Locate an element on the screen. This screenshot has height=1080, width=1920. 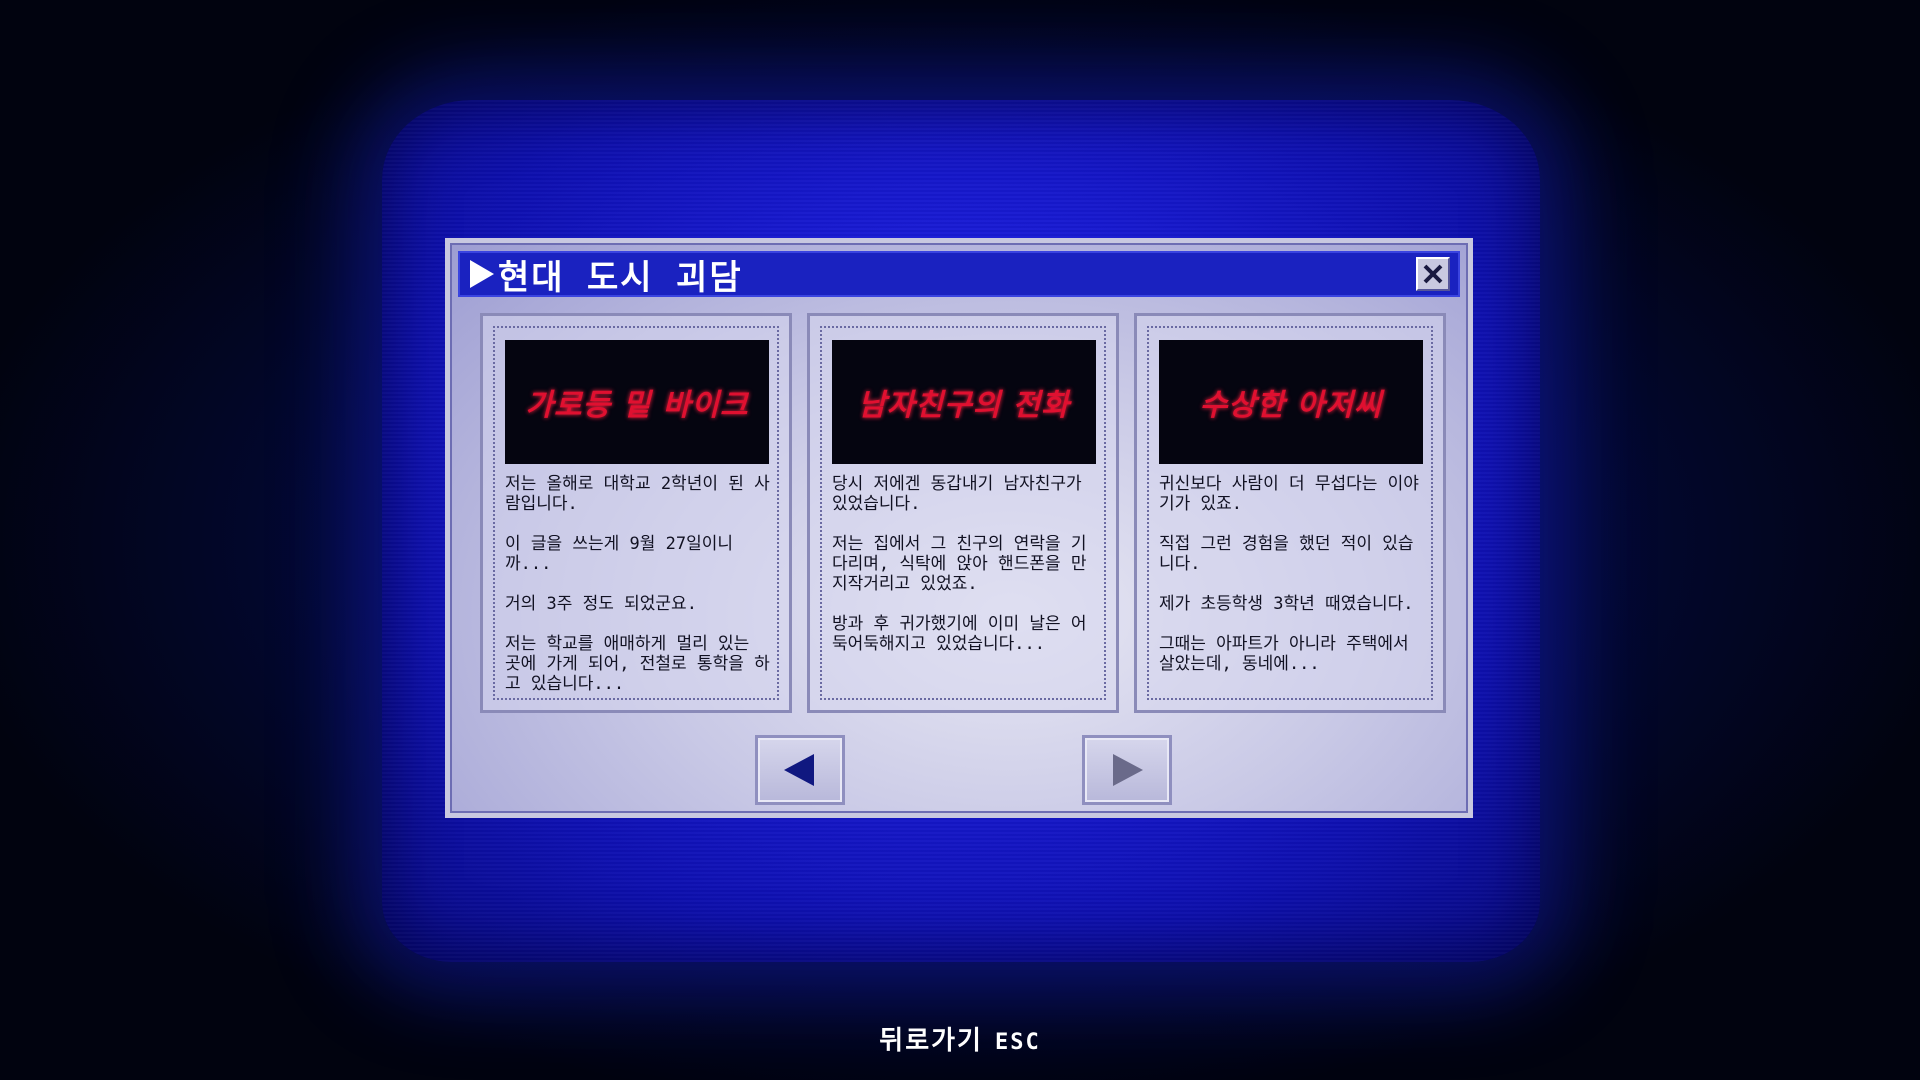
prev-page-button is located at coordinates (800, 770).